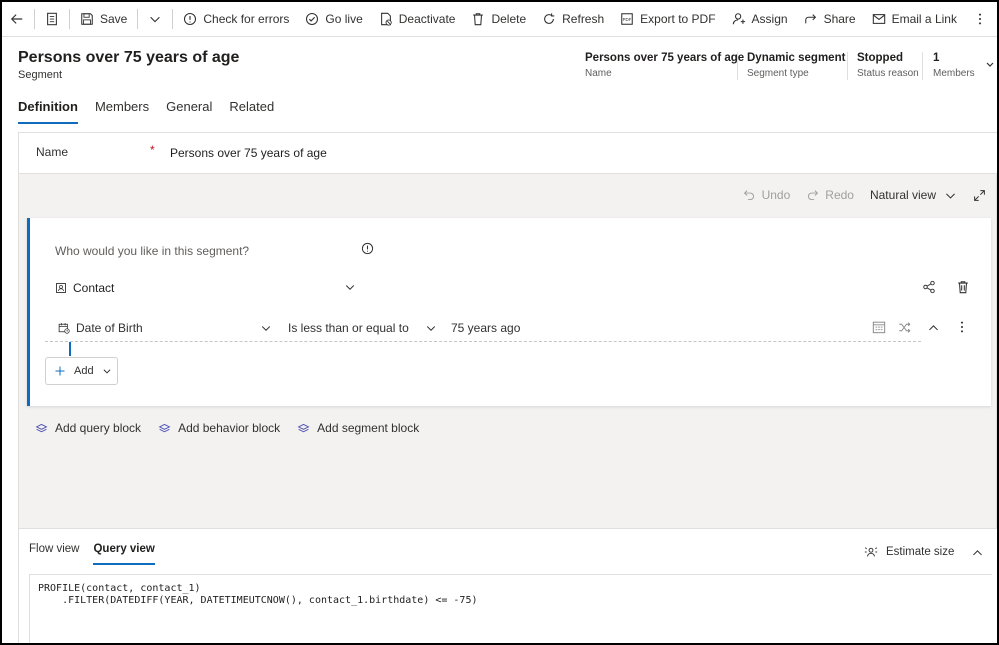 The image size is (999, 645). I want to click on entity-selector: Contact, so click(84, 288).